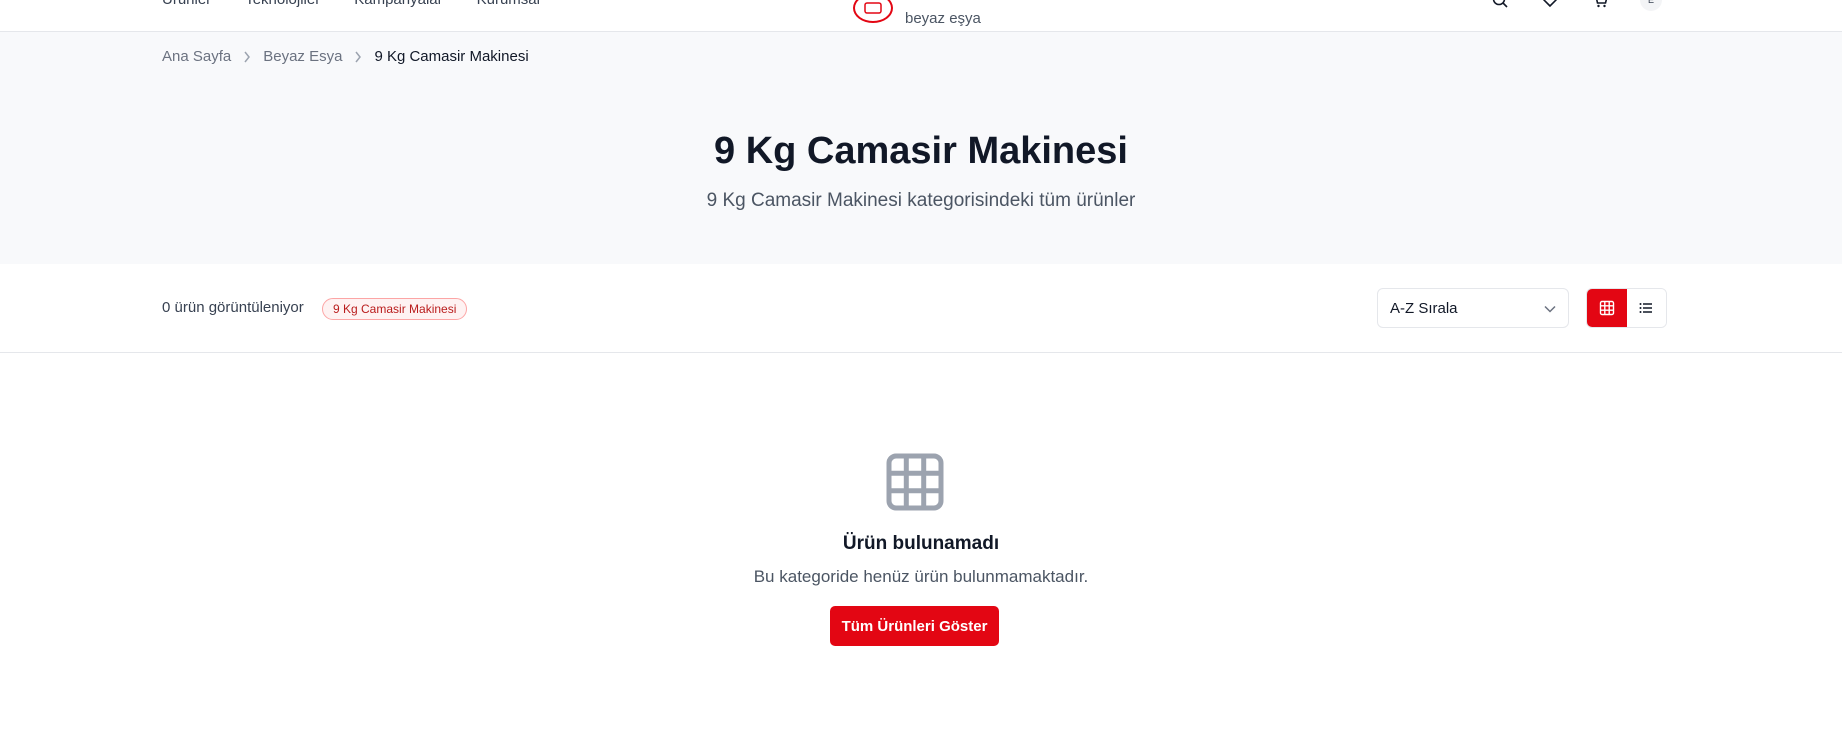 The height and width of the screenshot is (736, 1842). Describe the element at coordinates (1576, 5) in the screenshot. I see `nav-actions: E` at that location.